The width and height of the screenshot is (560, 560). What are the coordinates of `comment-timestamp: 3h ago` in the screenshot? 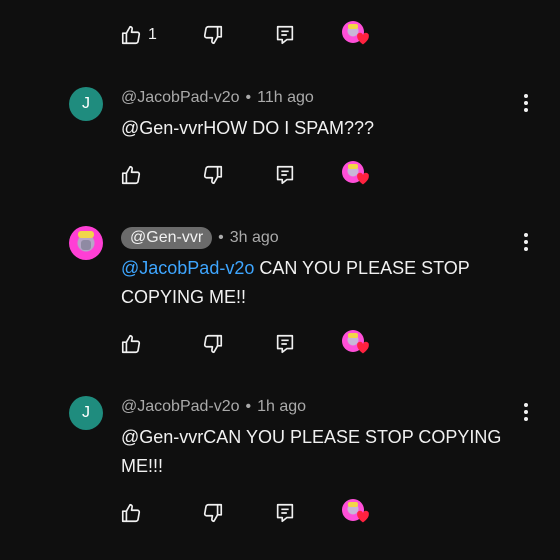 It's located at (254, 238).